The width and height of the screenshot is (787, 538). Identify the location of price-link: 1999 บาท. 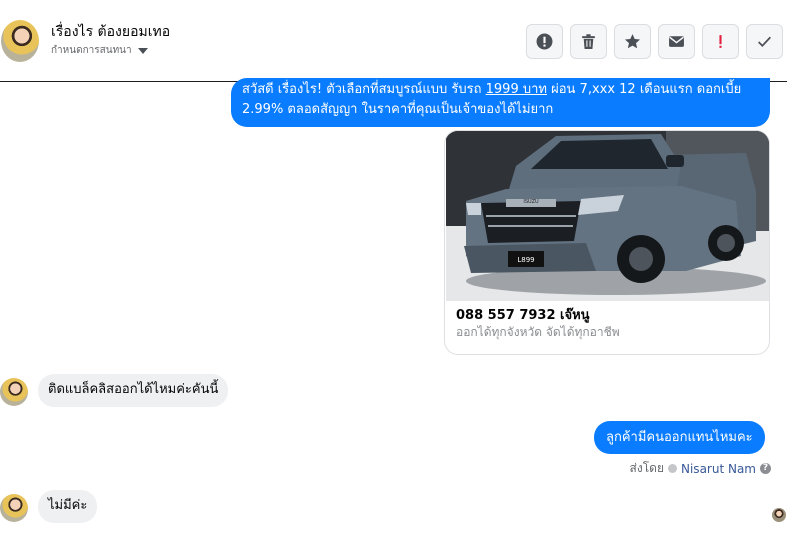
(516, 89).